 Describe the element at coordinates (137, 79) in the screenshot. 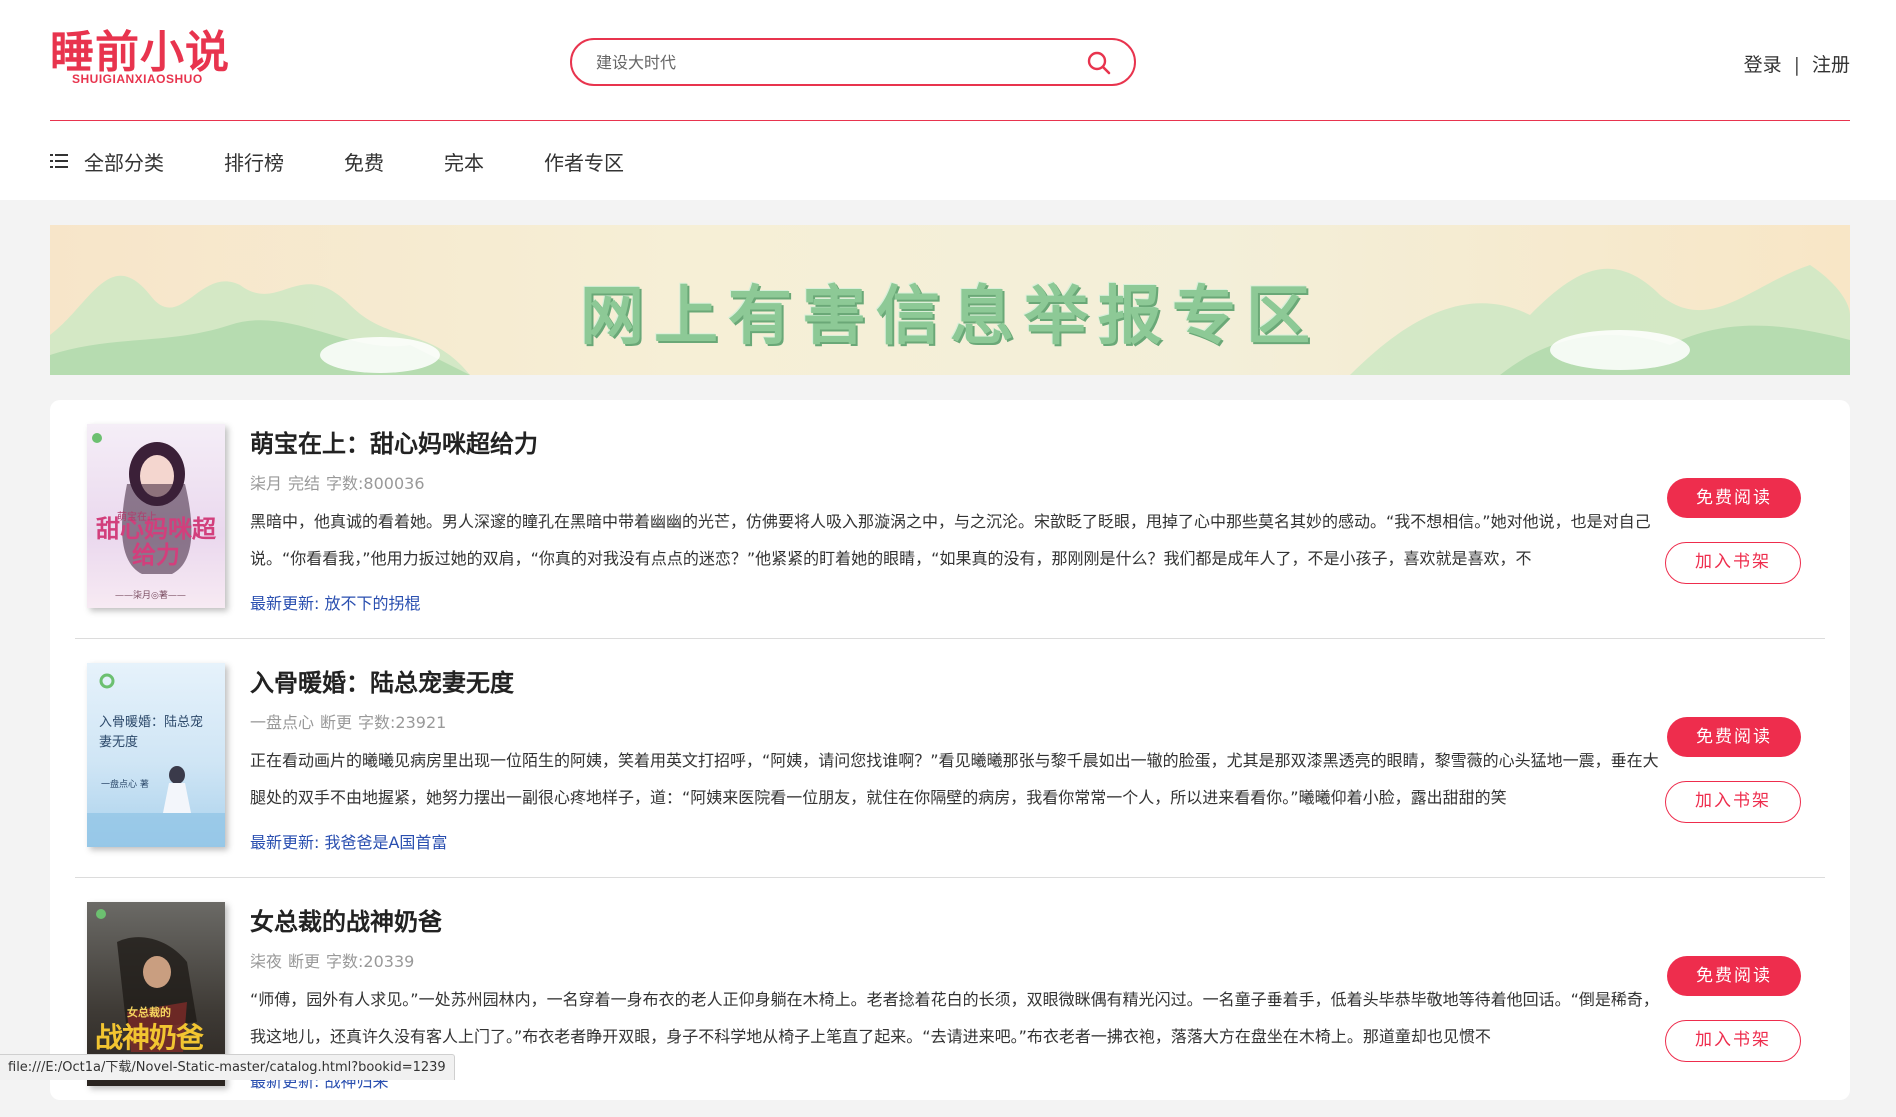

I see `logo-subtext: SHUIGIANXIAOSHUO` at that location.